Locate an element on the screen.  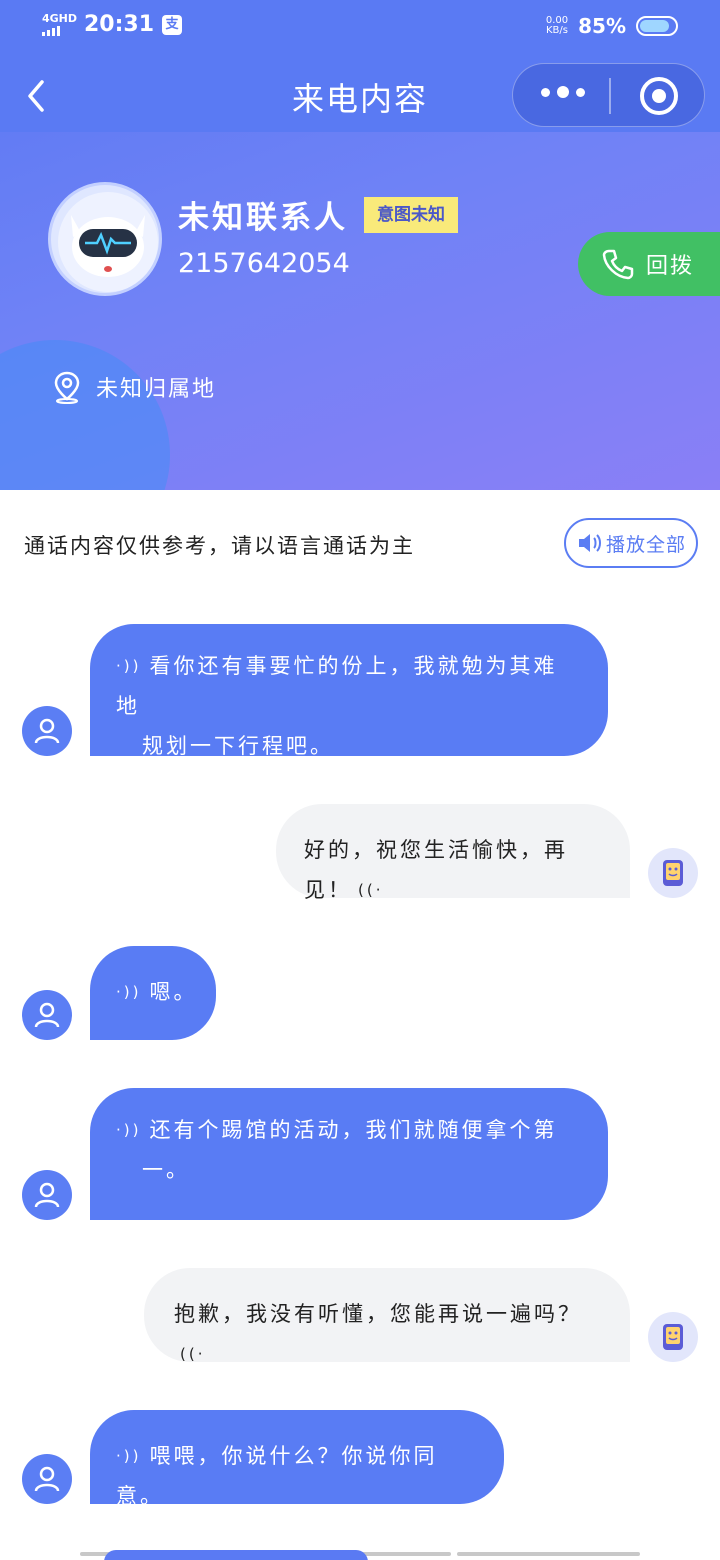
play-all-label: 播放全部 is located at coordinates (645, 544).